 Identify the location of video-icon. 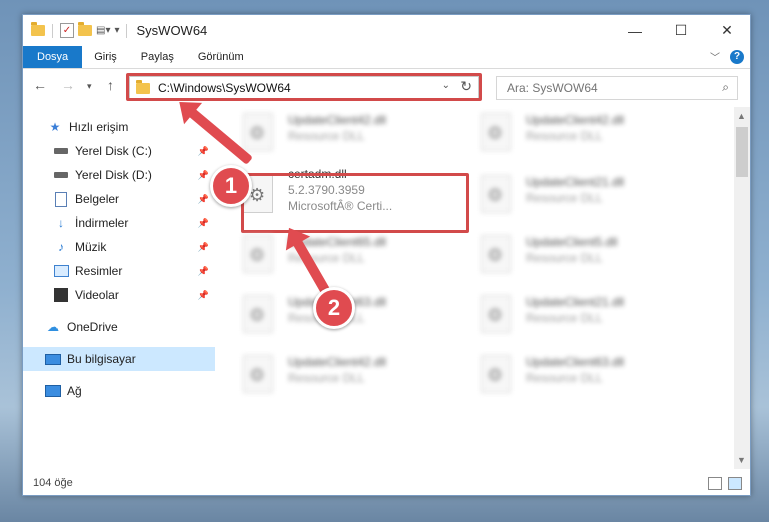
(61, 295).